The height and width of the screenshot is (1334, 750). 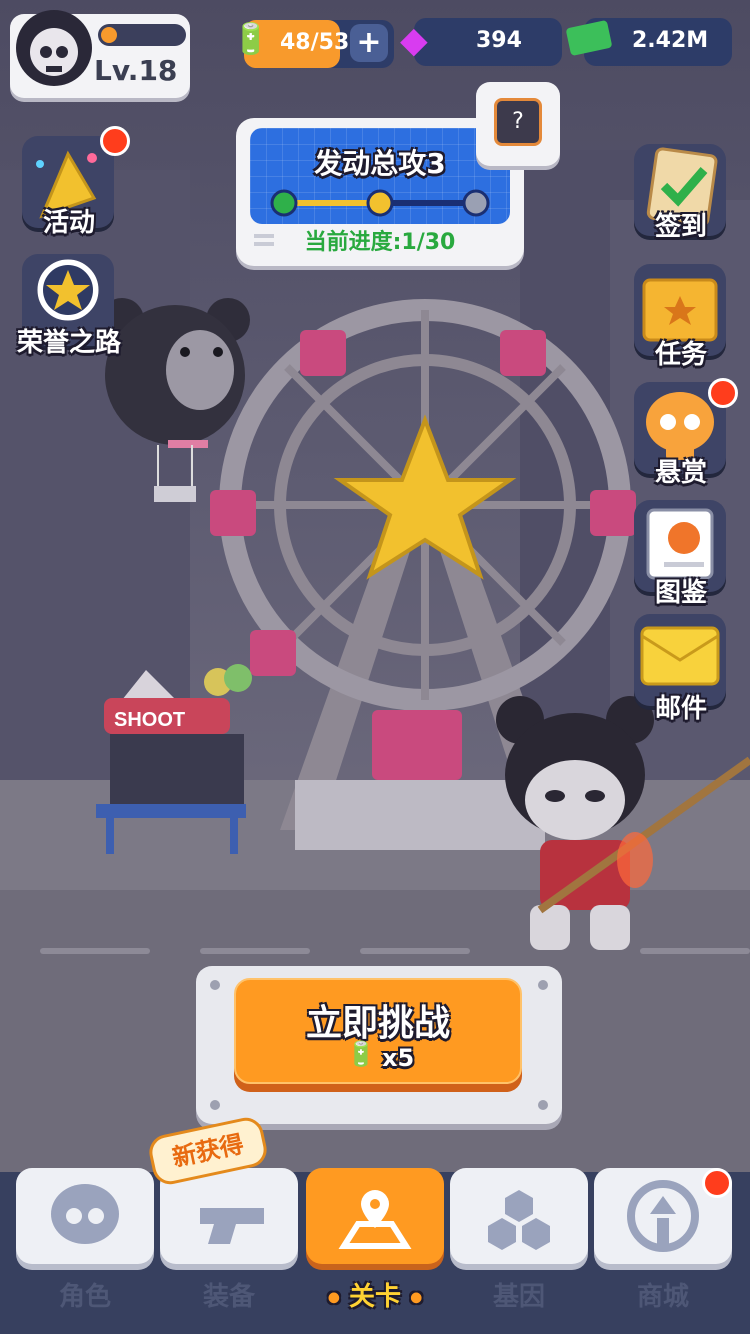 I want to click on codex-label: 图鉴, so click(x=680, y=593).